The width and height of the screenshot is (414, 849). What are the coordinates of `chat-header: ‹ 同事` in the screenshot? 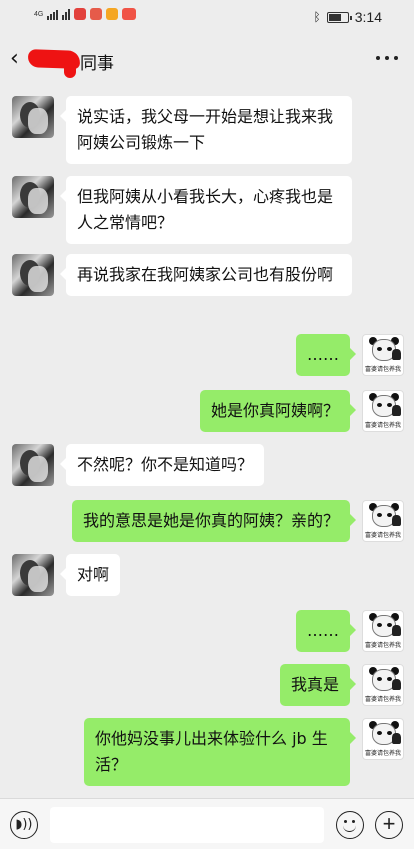 It's located at (207, 59).